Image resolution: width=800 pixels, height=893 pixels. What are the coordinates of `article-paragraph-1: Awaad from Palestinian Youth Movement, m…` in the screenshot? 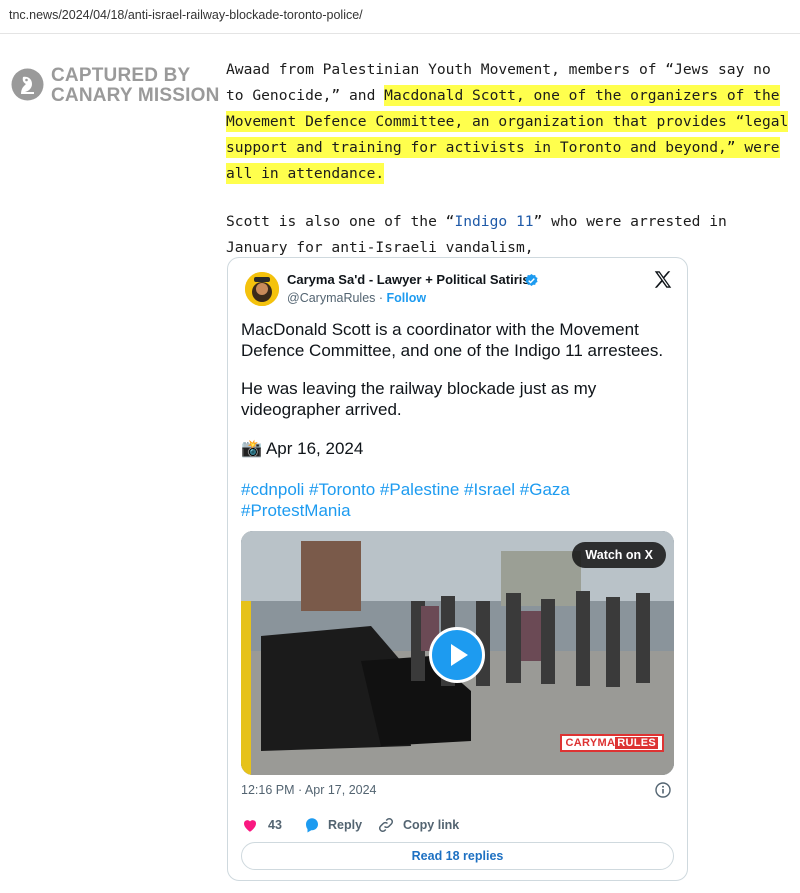 It's located at (511, 122).